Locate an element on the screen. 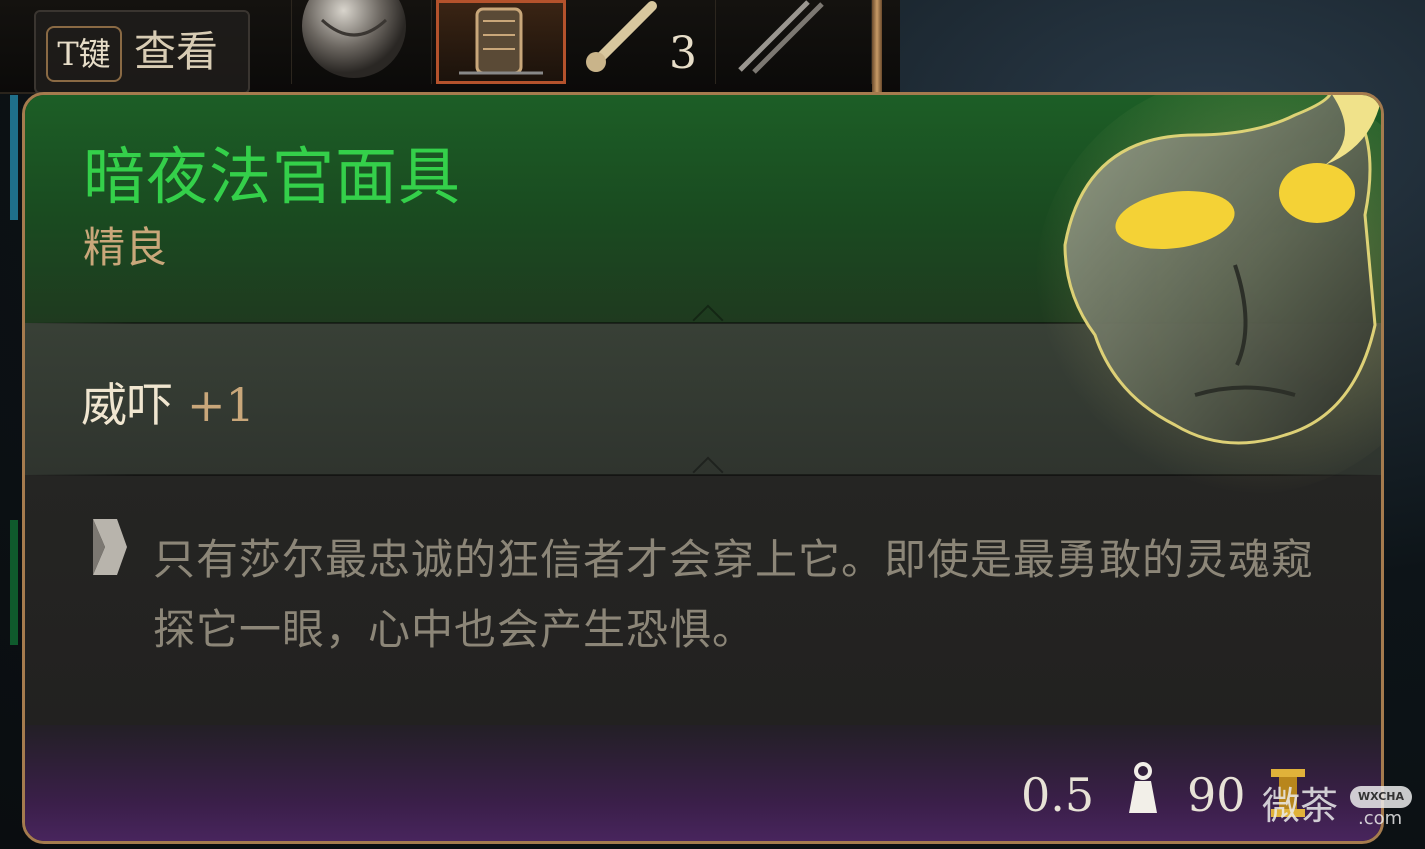 The width and height of the screenshot is (1425, 849). hotbar-slot-lantern is located at coordinates (501, 42).